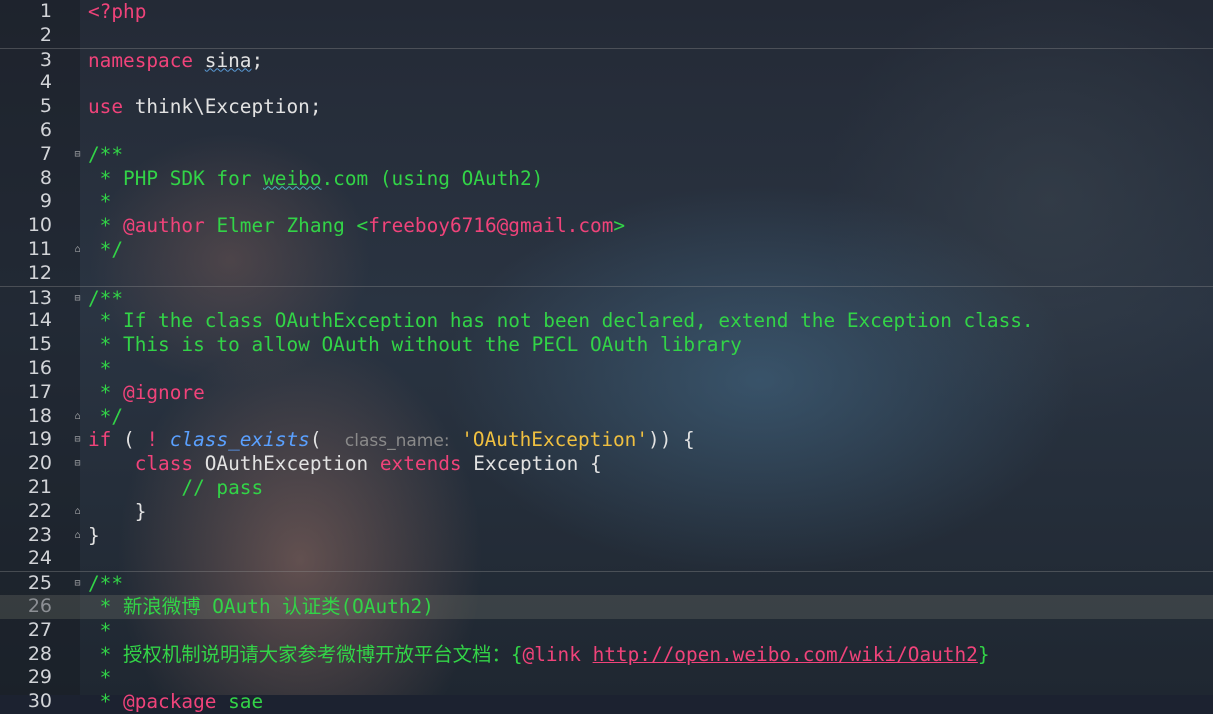 The image size is (1213, 714). Describe the element at coordinates (152, 440) in the screenshot. I see `operator: !` at that location.